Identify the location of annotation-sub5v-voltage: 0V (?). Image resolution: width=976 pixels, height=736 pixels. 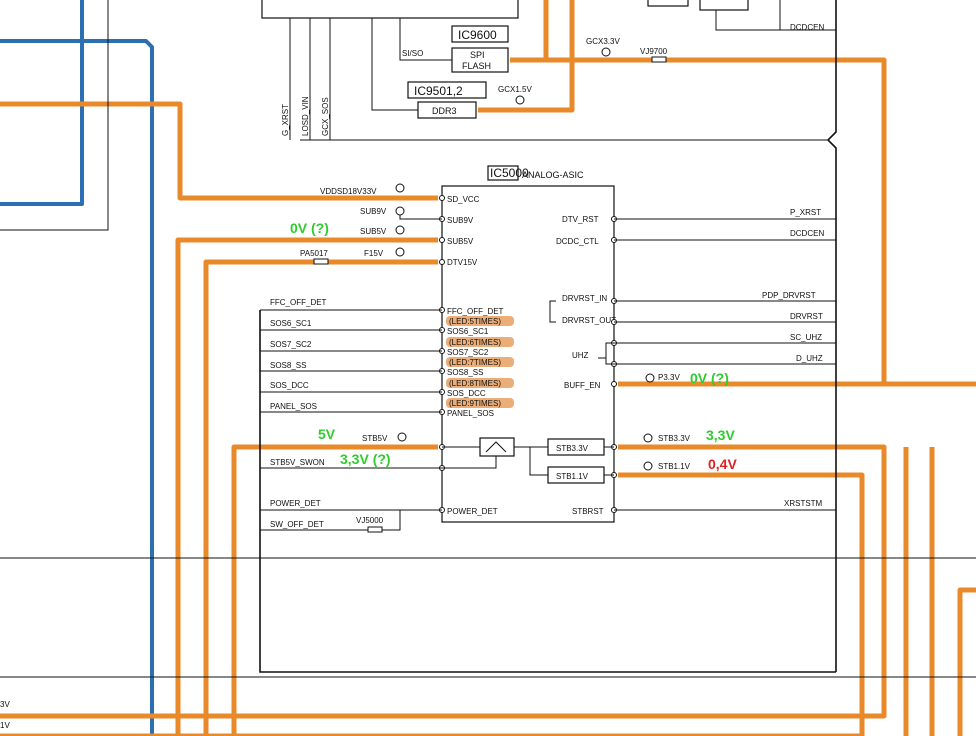
(309, 228).